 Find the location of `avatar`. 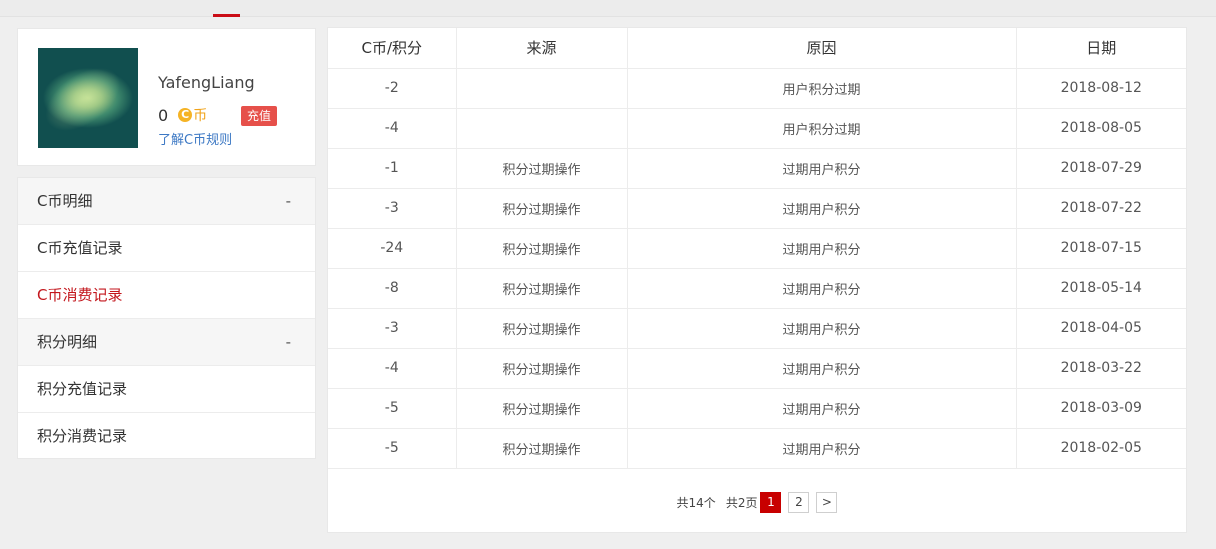

avatar is located at coordinates (88, 98).